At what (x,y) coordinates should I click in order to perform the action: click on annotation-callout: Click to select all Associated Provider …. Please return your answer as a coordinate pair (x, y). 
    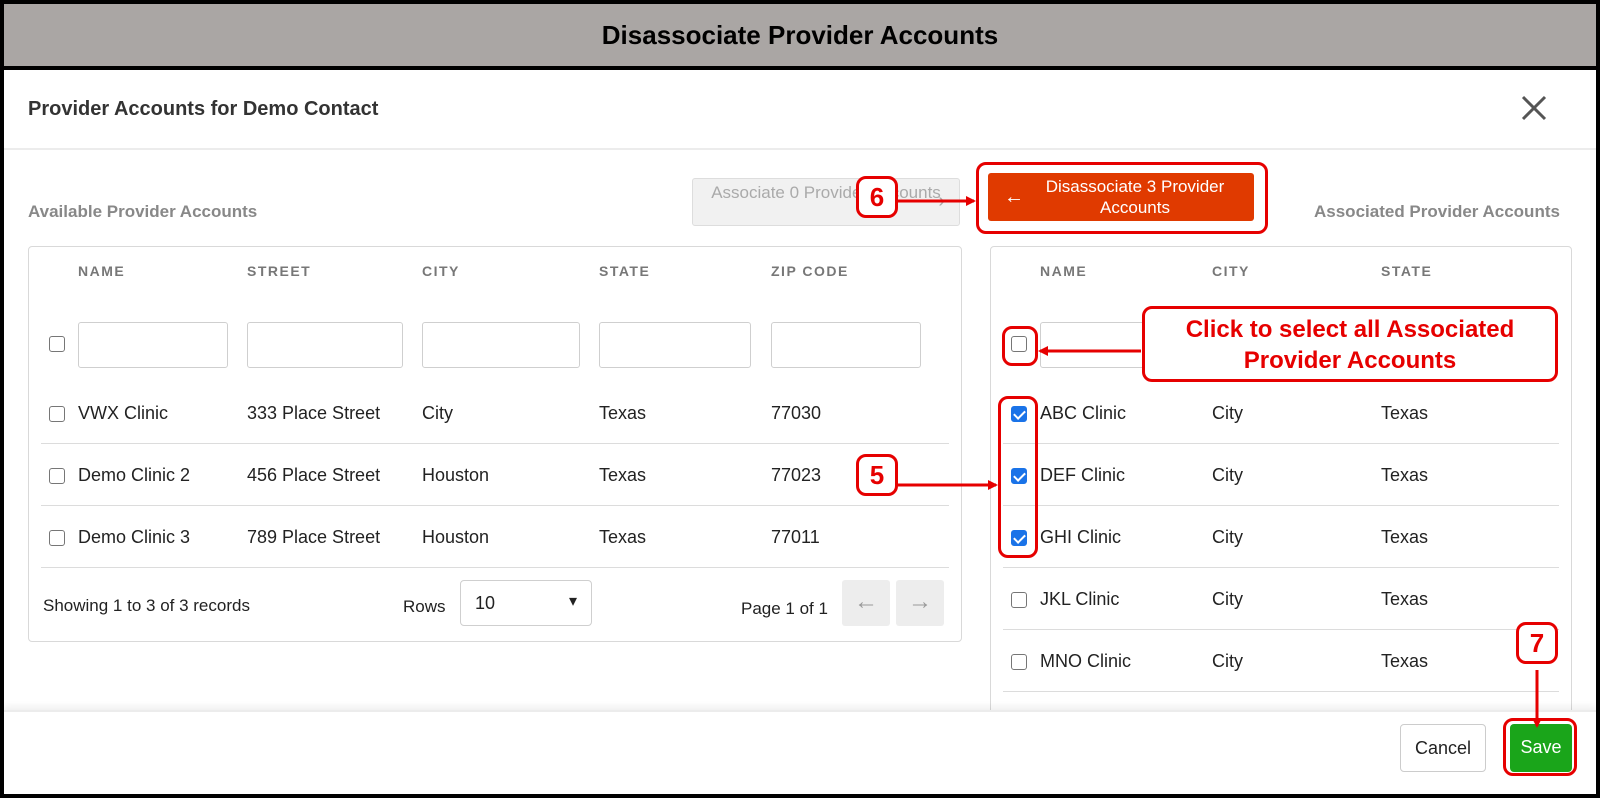
    Looking at the image, I should click on (1350, 344).